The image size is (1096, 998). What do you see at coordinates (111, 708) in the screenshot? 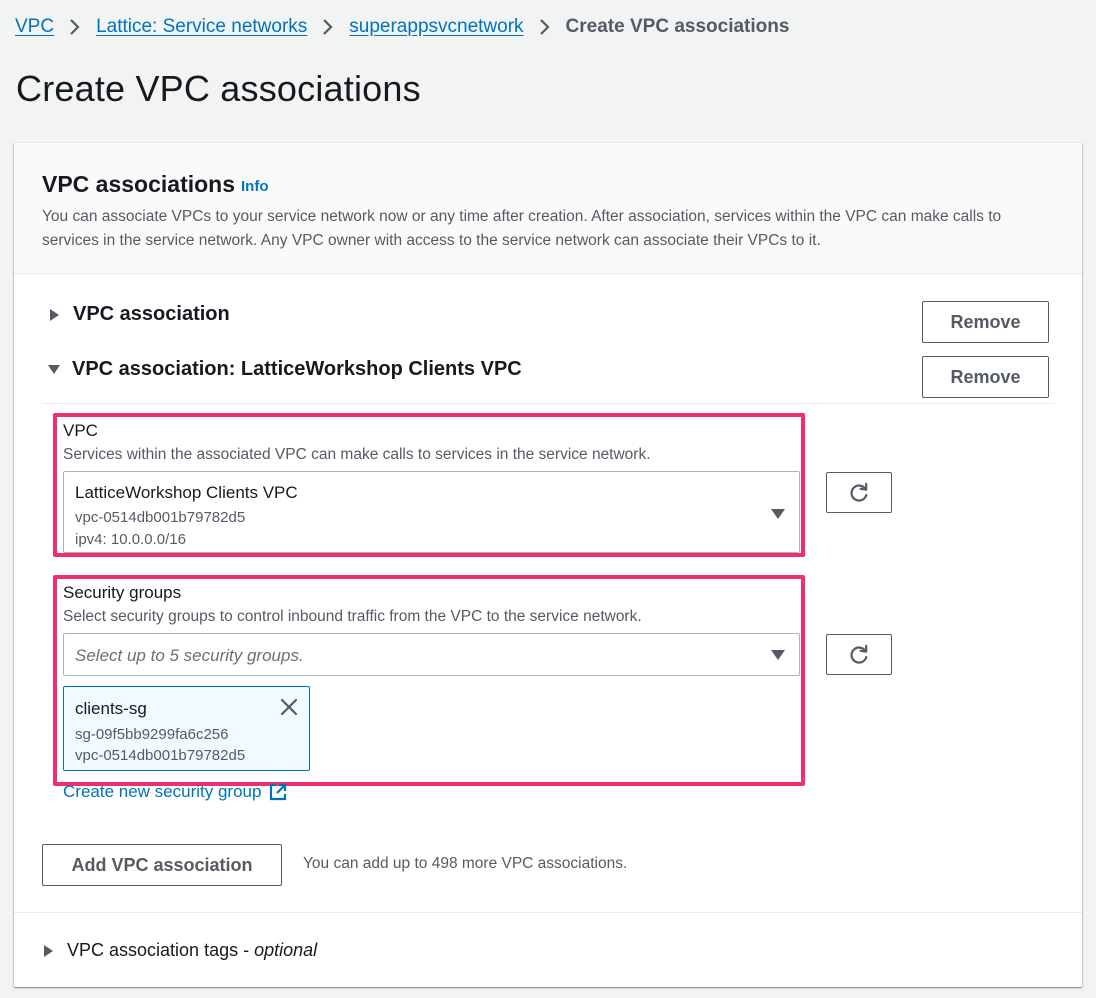
I see `token-name: clients-sg` at bounding box center [111, 708].